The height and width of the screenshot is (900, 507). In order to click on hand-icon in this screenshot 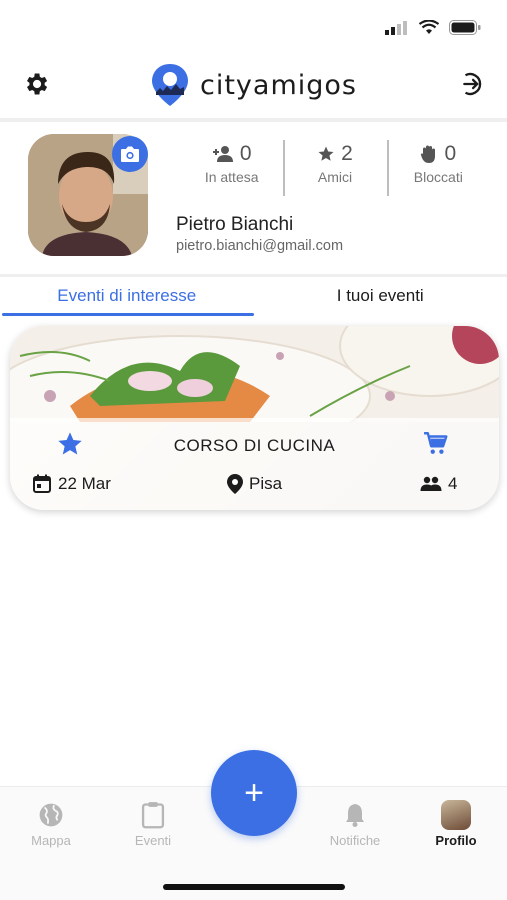, I will do `click(428, 154)`.